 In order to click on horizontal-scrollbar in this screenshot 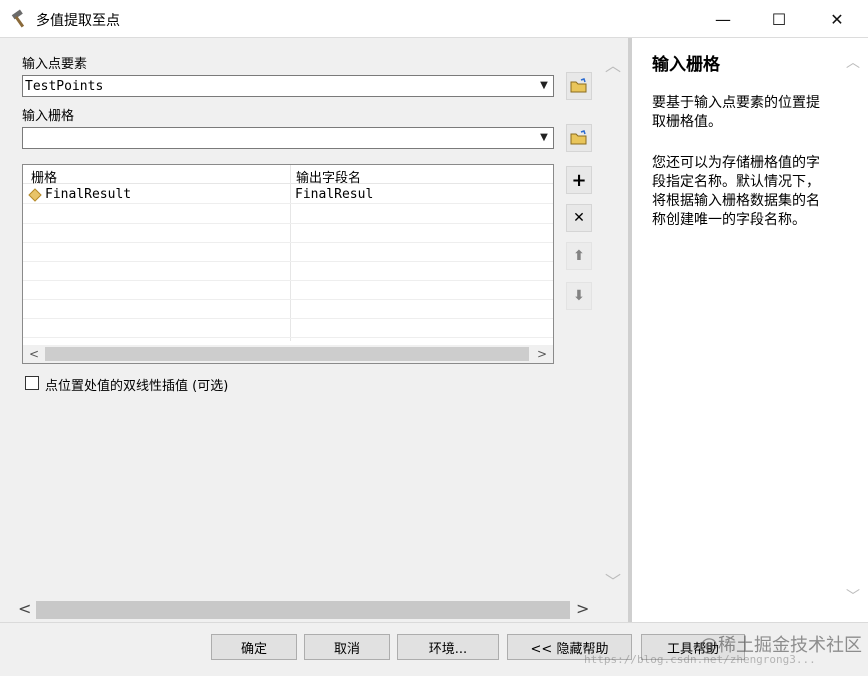, I will do `click(303, 610)`.